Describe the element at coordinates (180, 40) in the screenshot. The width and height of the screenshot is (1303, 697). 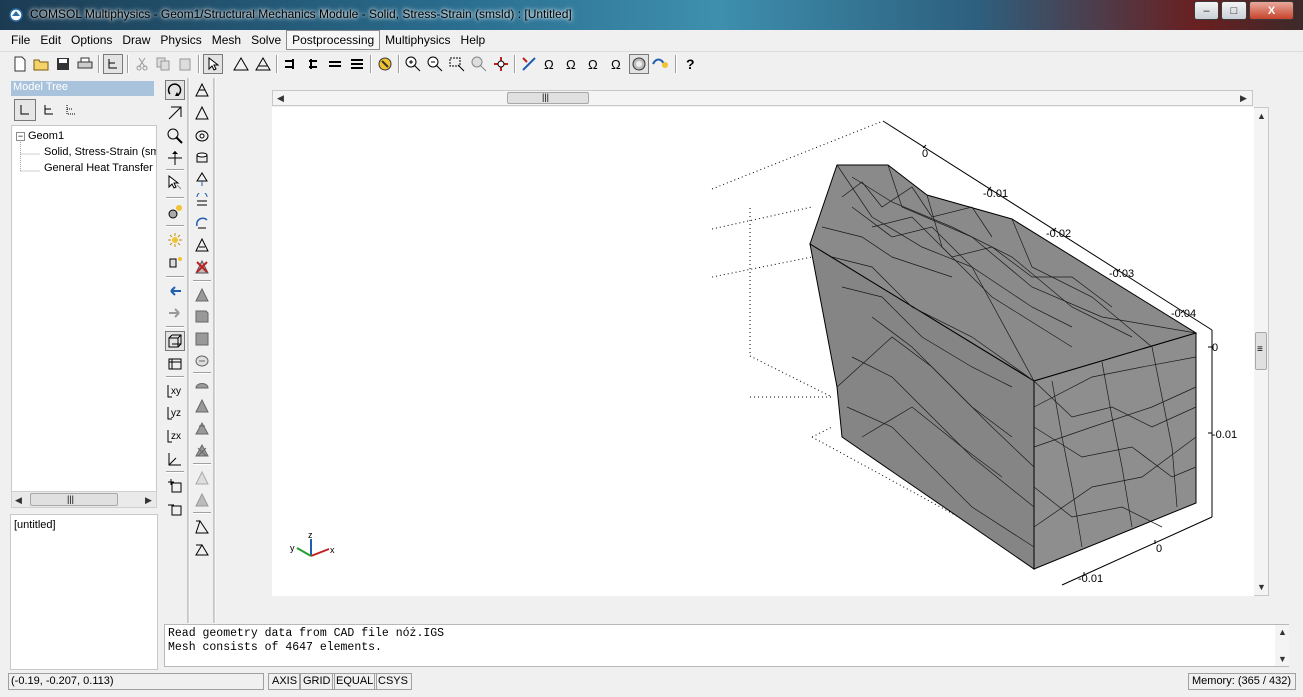
I see `menu-physics: Physics` at that location.